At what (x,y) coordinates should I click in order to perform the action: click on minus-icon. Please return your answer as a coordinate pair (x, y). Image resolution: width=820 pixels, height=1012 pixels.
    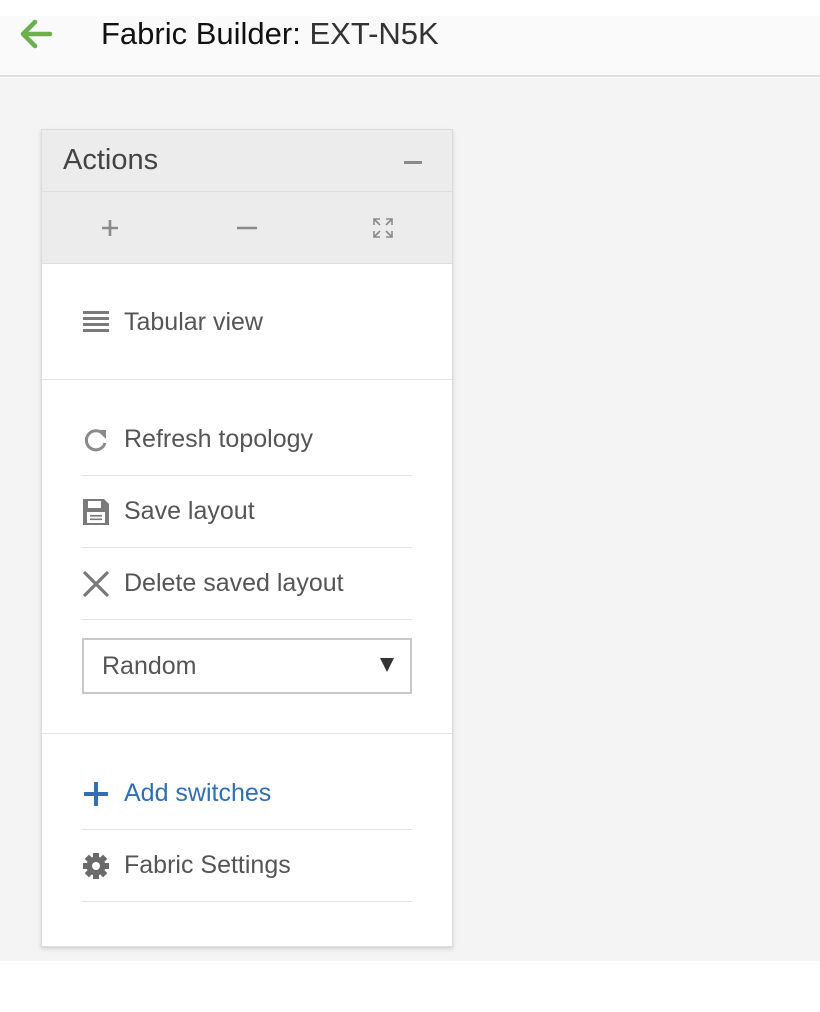
    Looking at the image, I should click on (247, 228).